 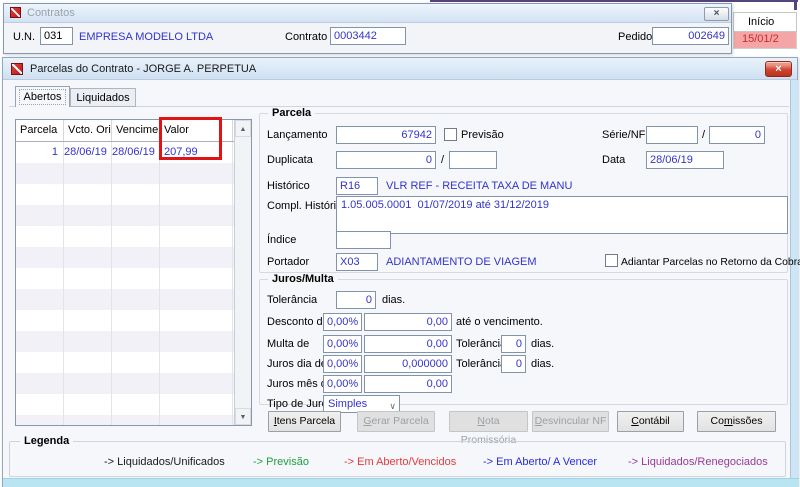 I want to click on ate-vencimento-label: até o vencimento., so click(x=499, y=322).